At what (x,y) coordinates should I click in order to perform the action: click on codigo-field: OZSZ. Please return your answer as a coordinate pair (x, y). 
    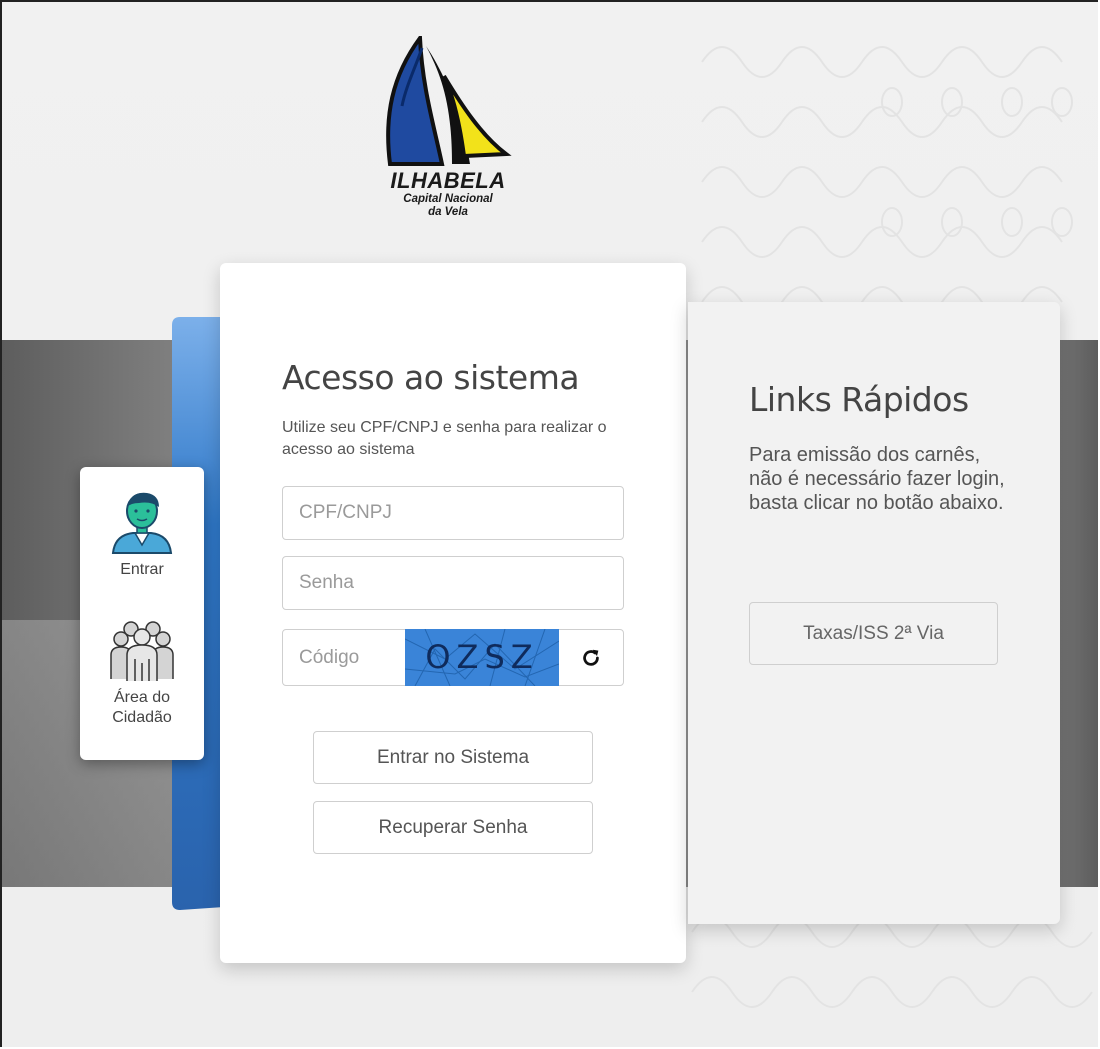
    Looking at the image, I should click on (453, 657).